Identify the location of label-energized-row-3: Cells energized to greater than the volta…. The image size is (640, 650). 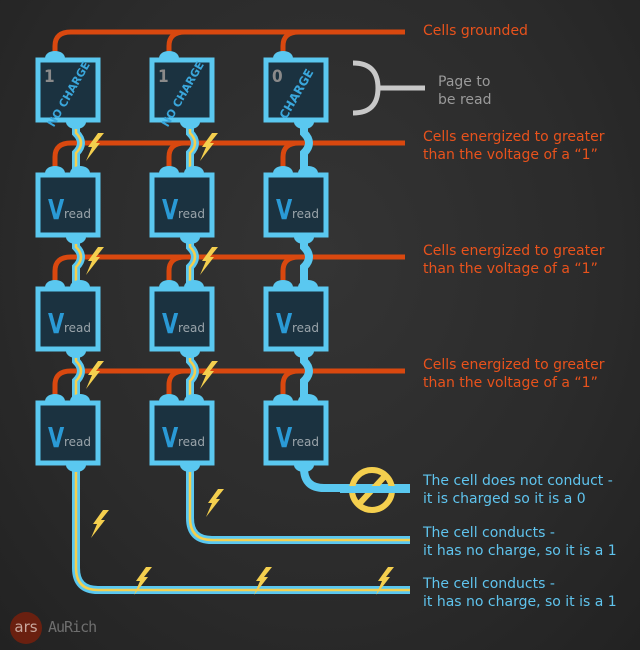
(514, 260).